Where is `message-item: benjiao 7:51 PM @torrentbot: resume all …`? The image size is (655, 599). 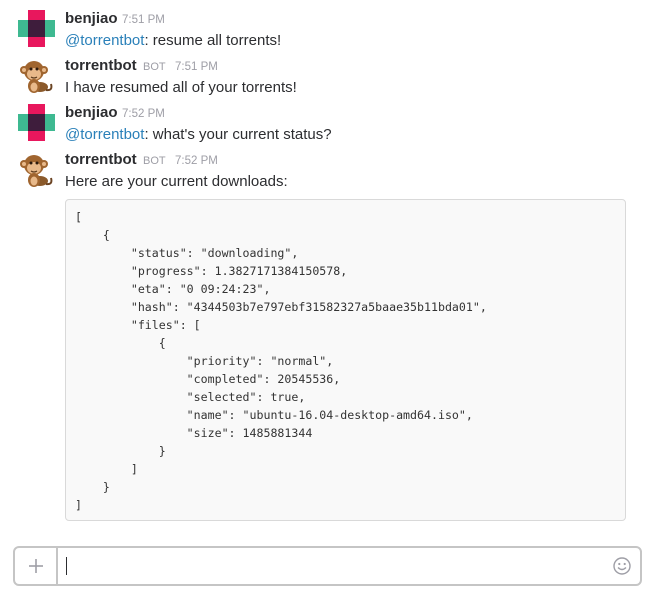 message-item: benjiao 7:51 PM @torrentbot: resume all … is located at coordinates (327, 33).